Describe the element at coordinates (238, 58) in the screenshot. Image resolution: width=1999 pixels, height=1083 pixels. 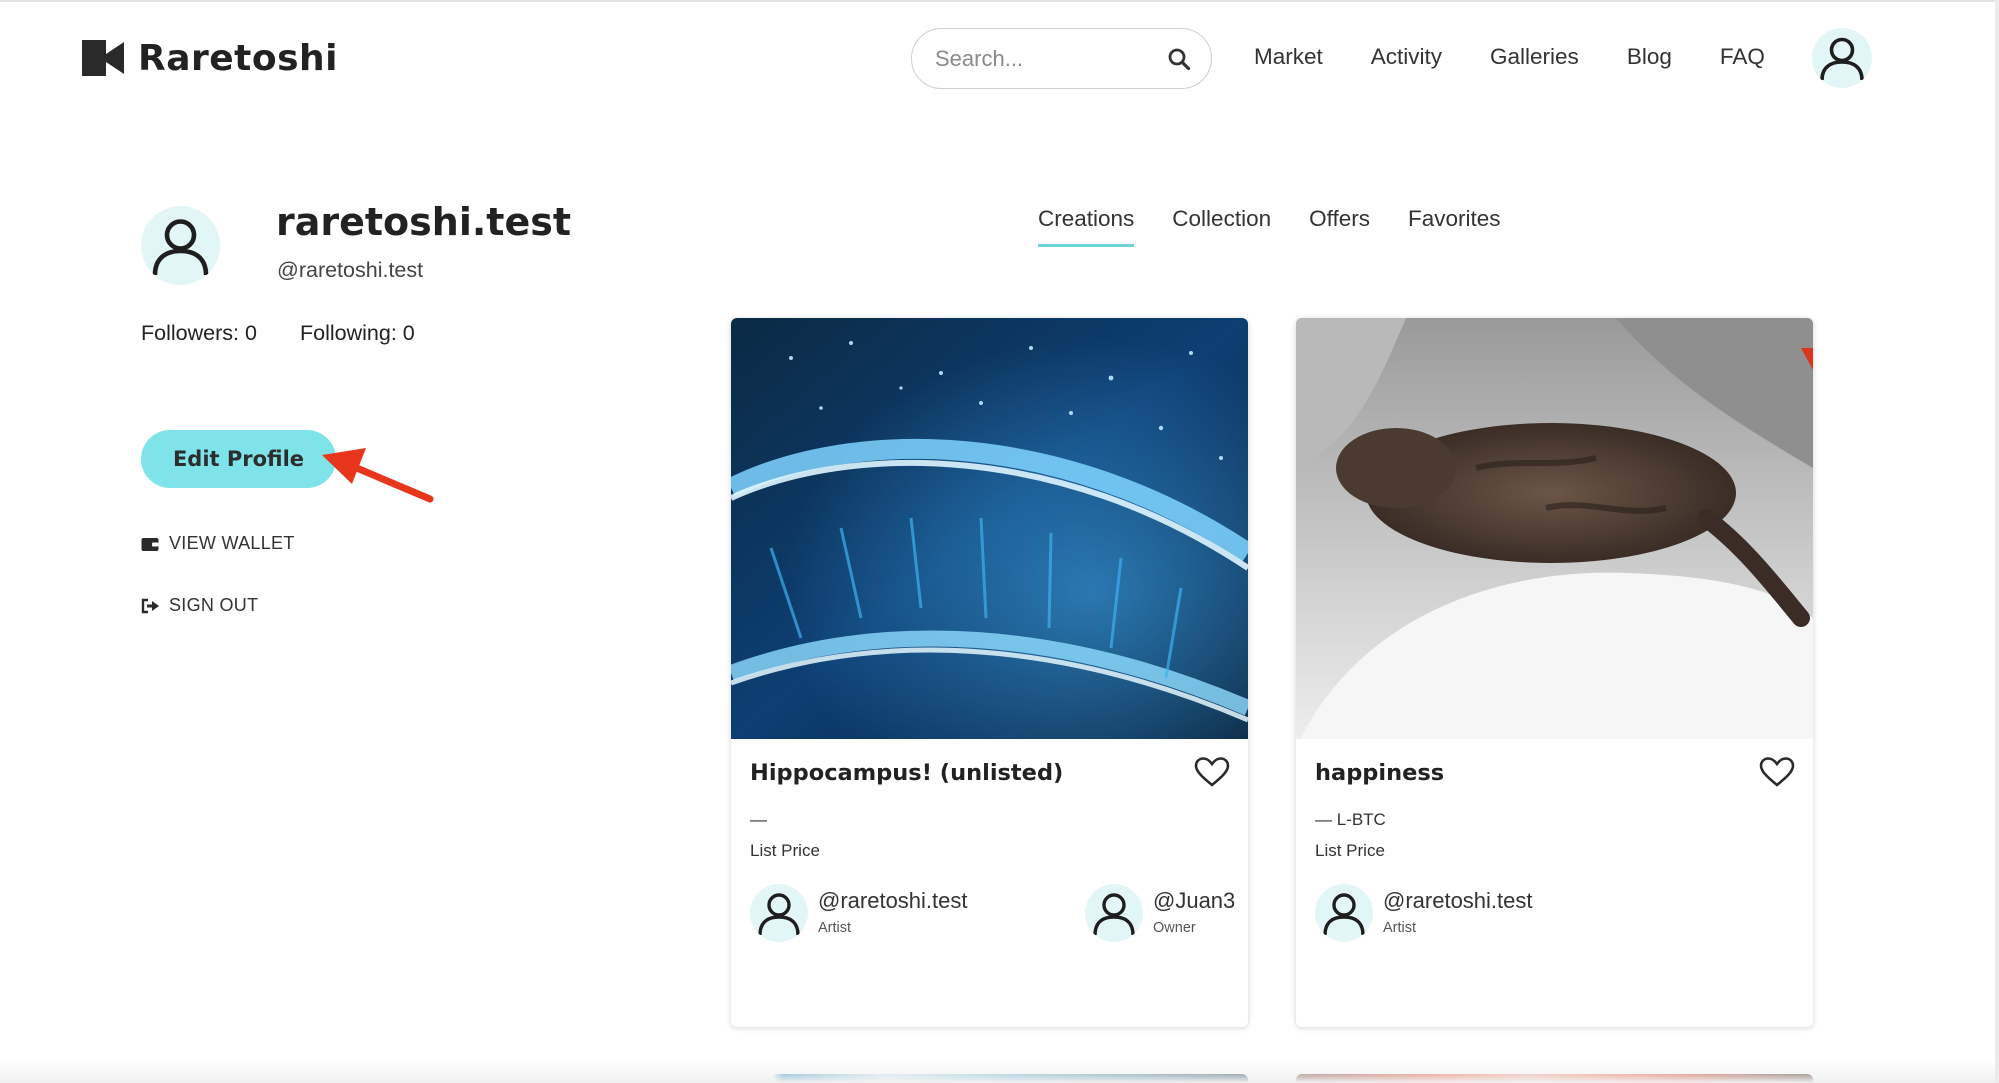
I see `brand-name: Raretoshi` at that location.